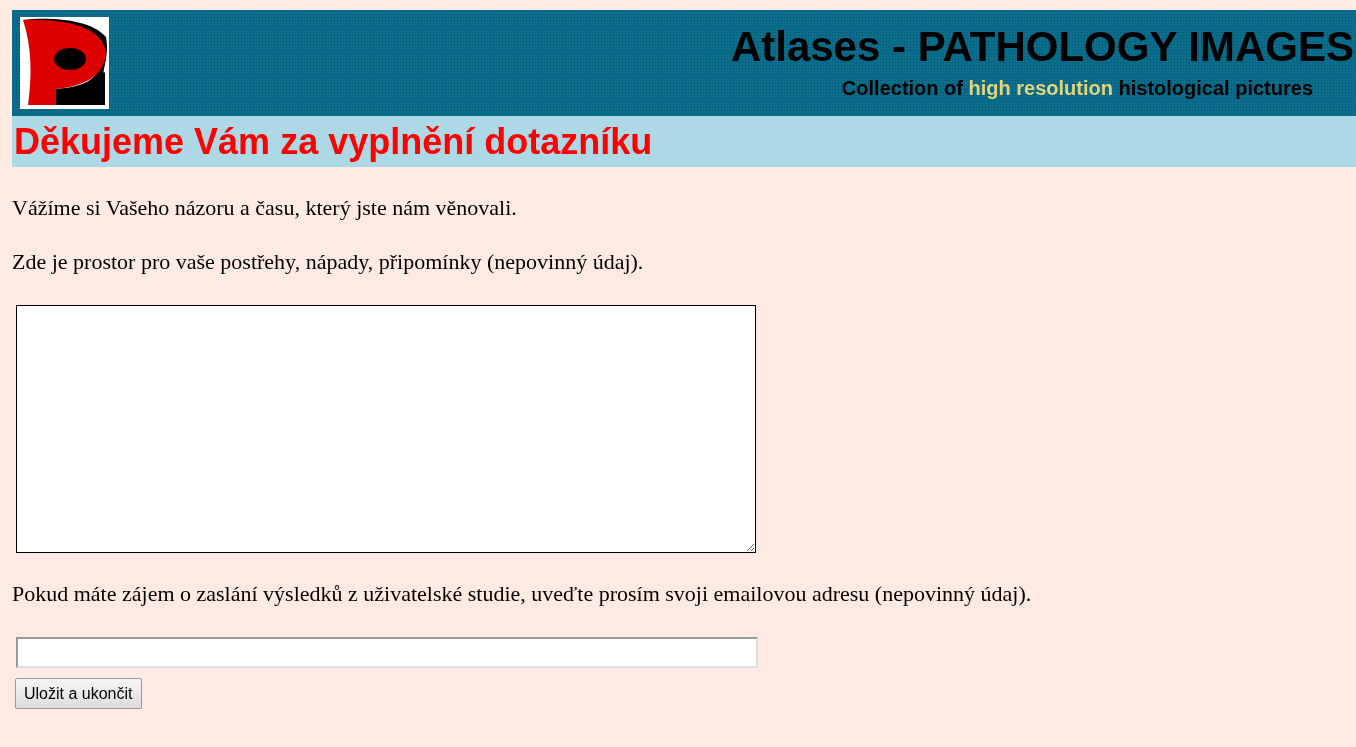  What do you see at coordinates (64, 63) in the screenshot?
I see `logo-icon` at bounding box center [64, 63].